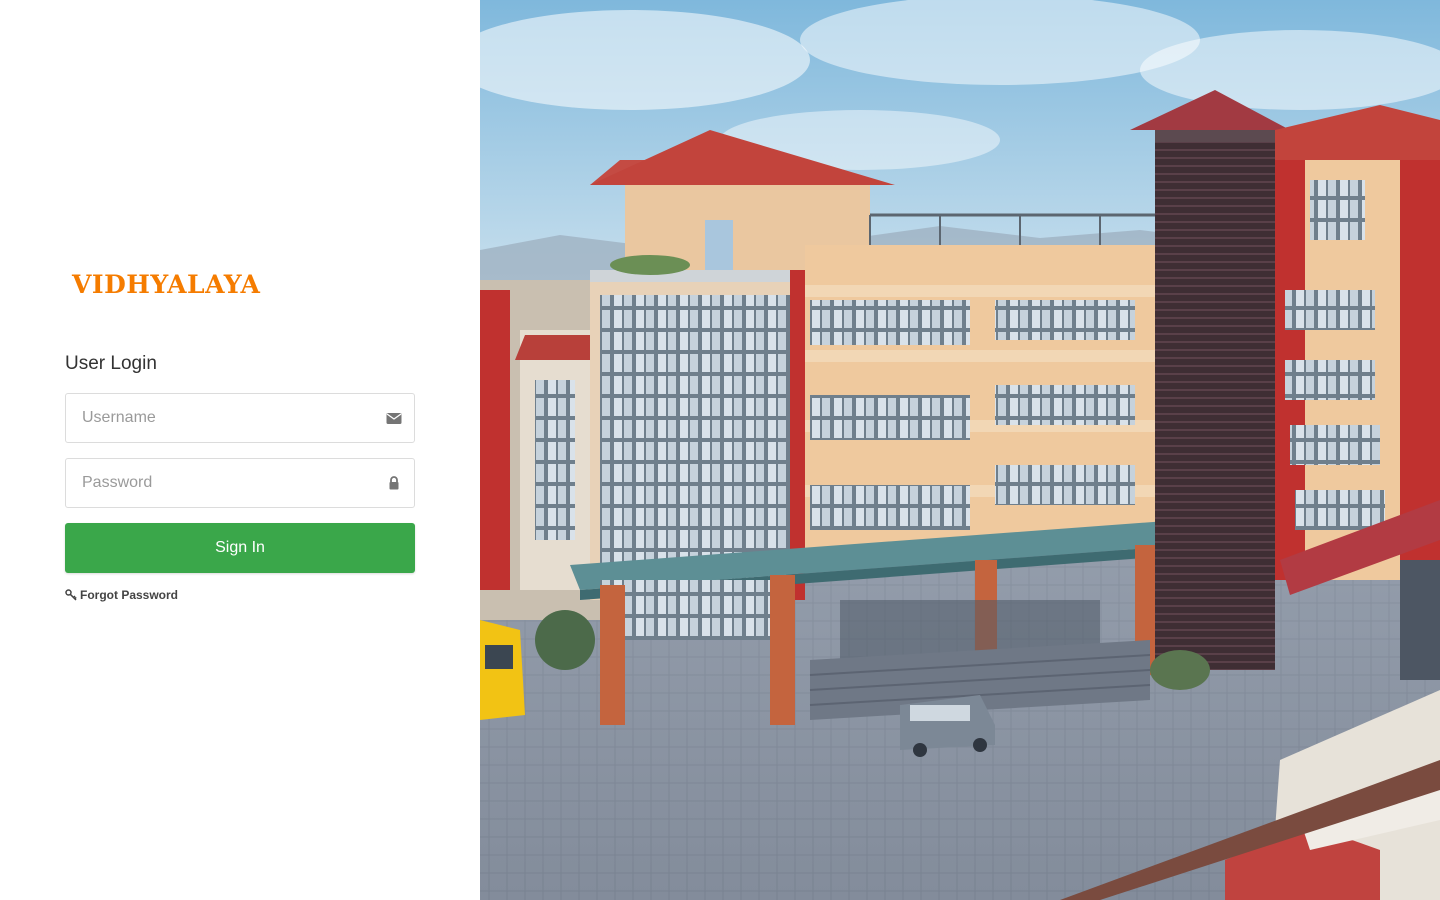  I want to click on password-field-wrapper, so click(240, 483).